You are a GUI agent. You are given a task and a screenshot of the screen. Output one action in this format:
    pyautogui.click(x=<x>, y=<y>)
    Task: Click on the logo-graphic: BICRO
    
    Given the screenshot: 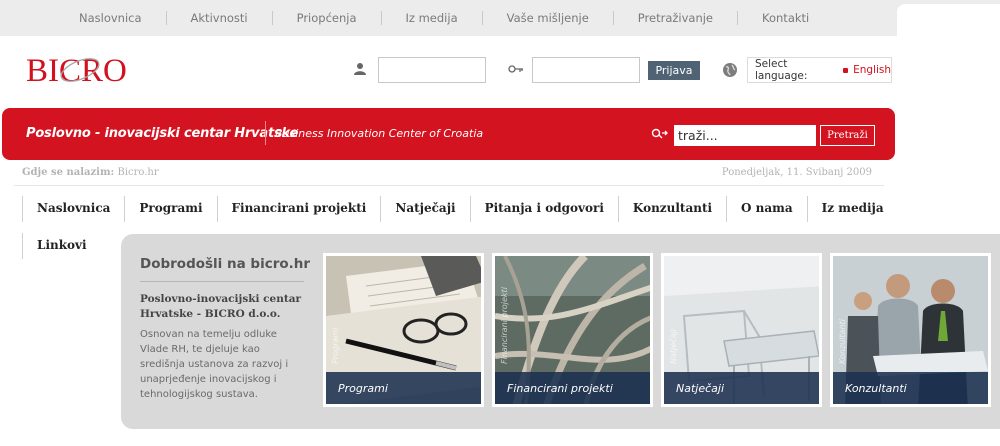 What is the action you would take?
    pyautogui.click(x=76, y=71)
    